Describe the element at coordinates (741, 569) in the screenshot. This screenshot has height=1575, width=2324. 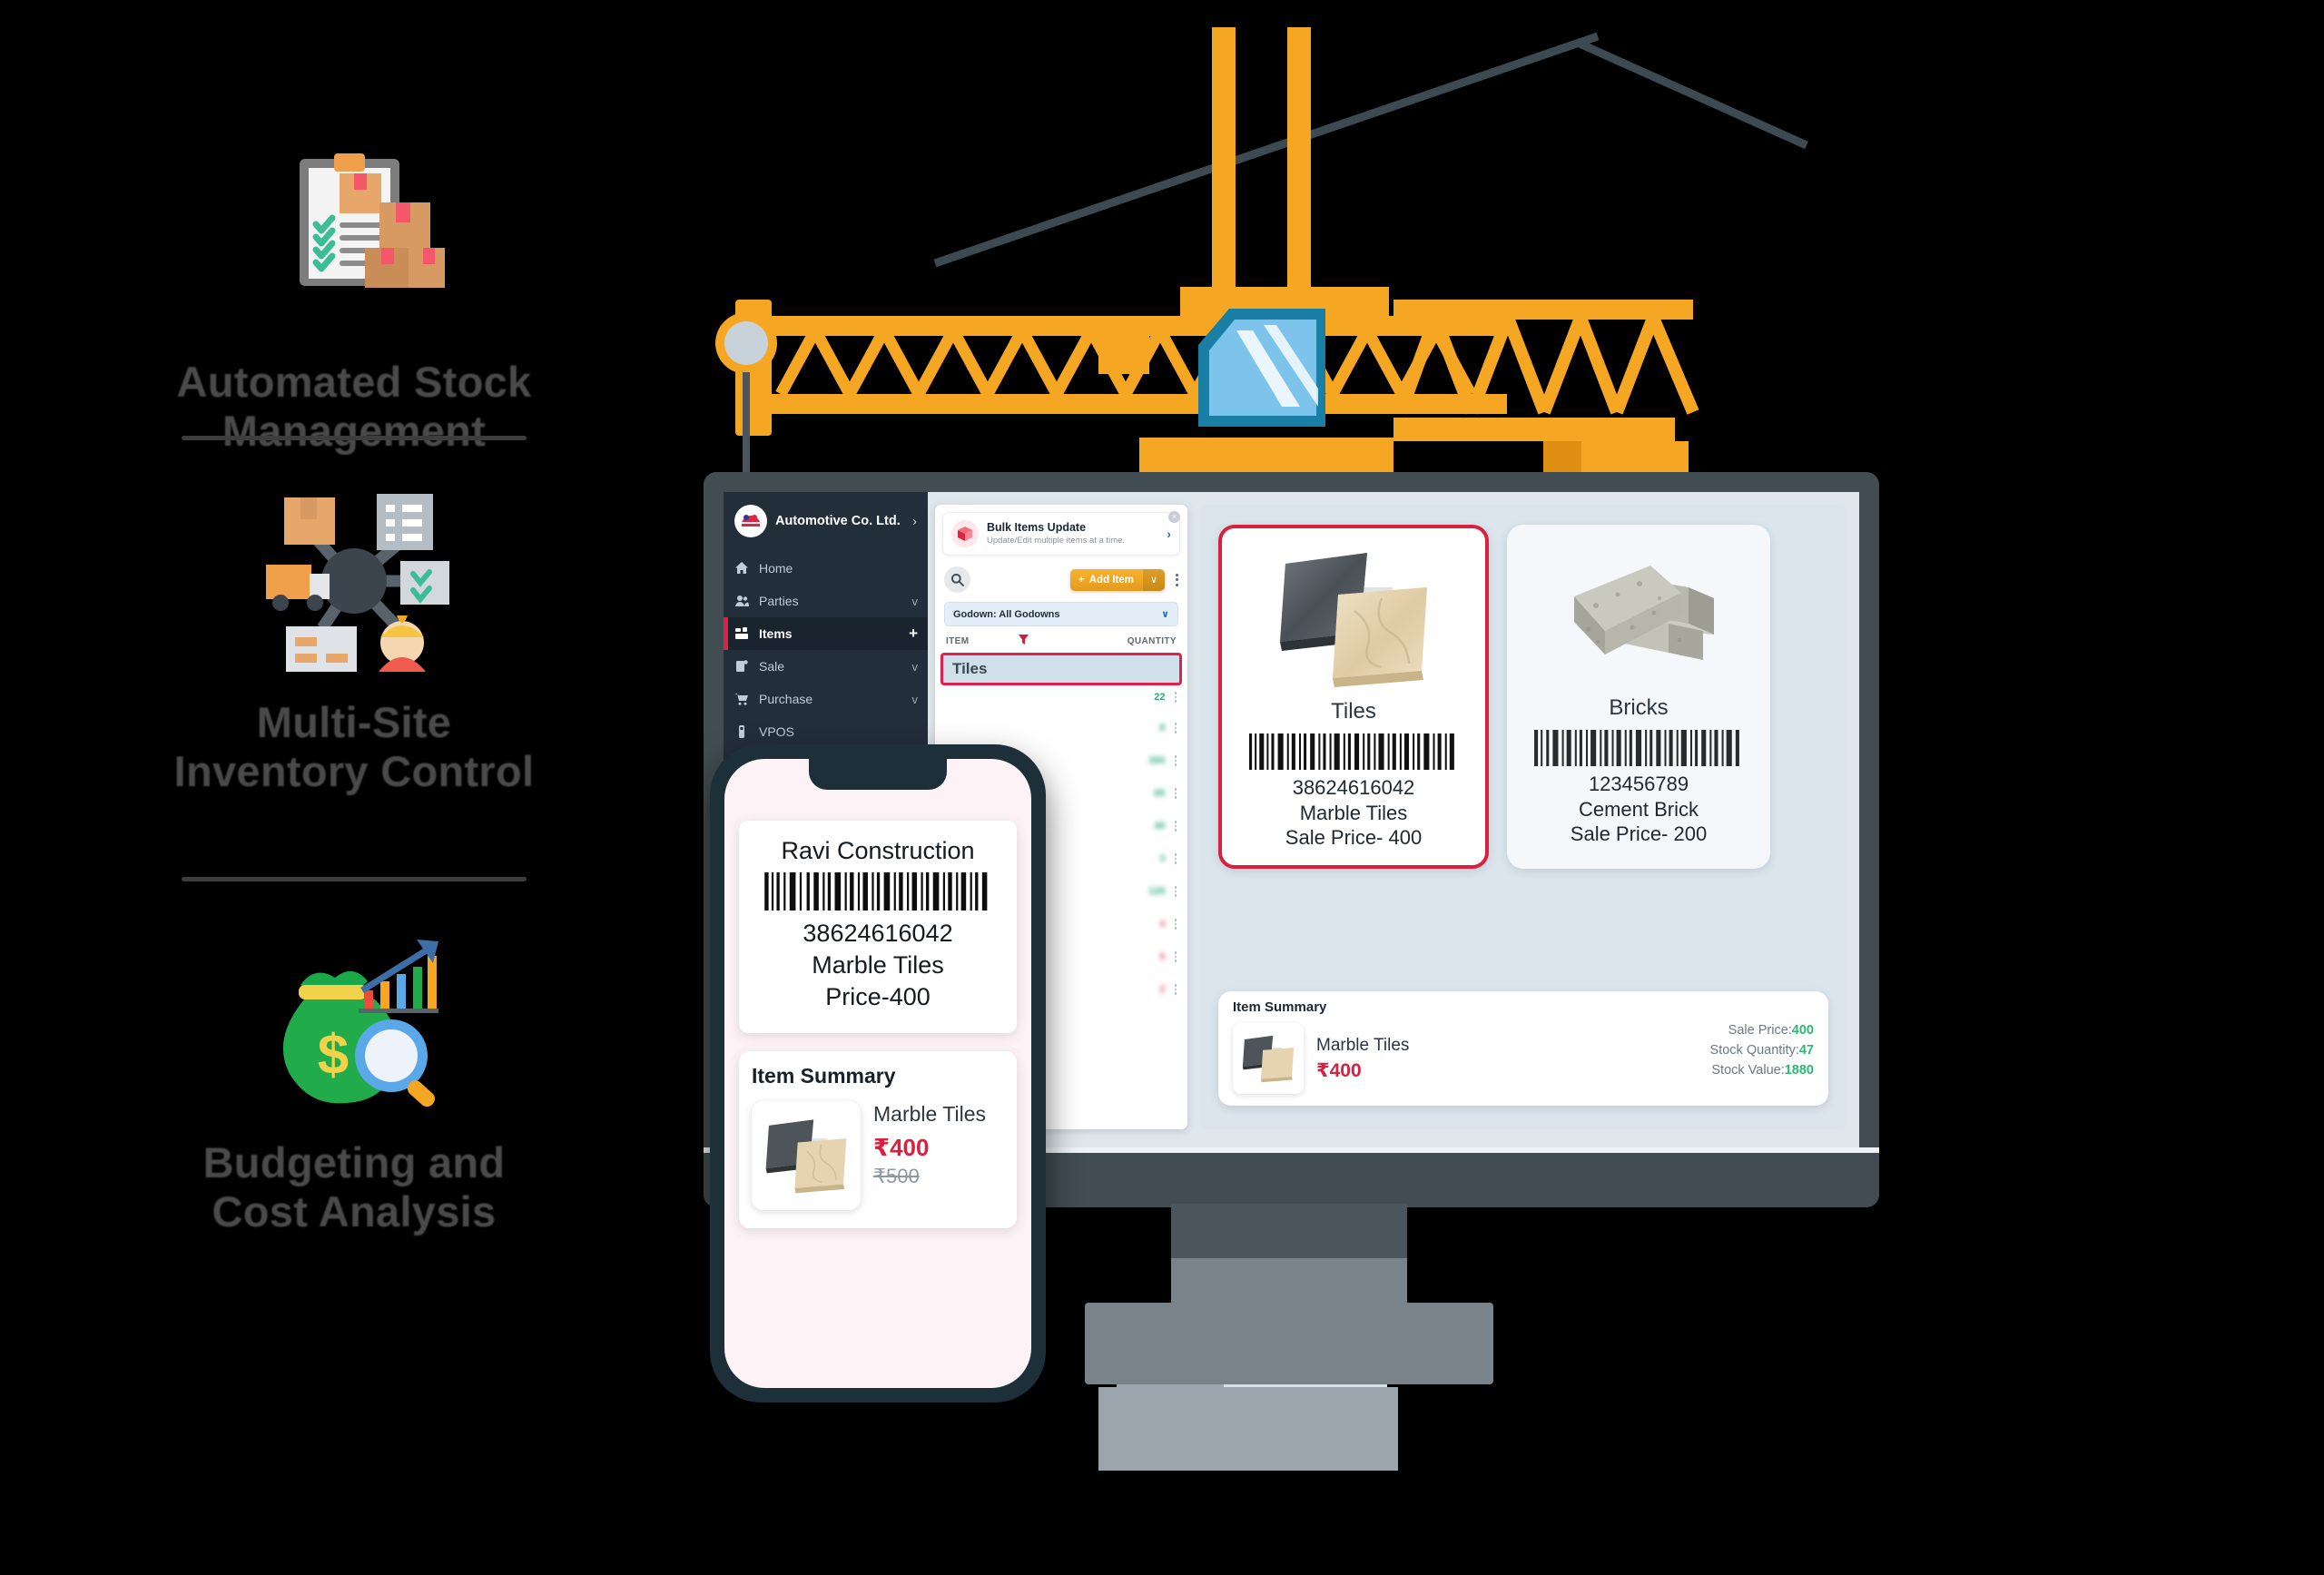
I see `home-icon` at that location.